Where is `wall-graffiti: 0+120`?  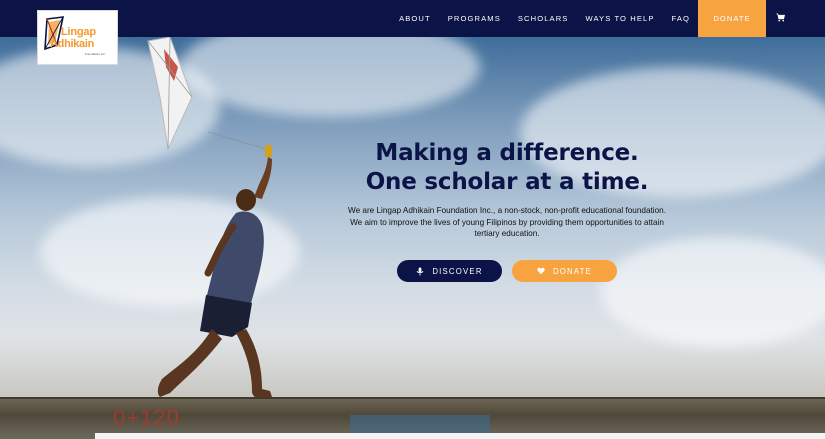
wall-graffiti: 0+120 is located at coordinates (146, 417).